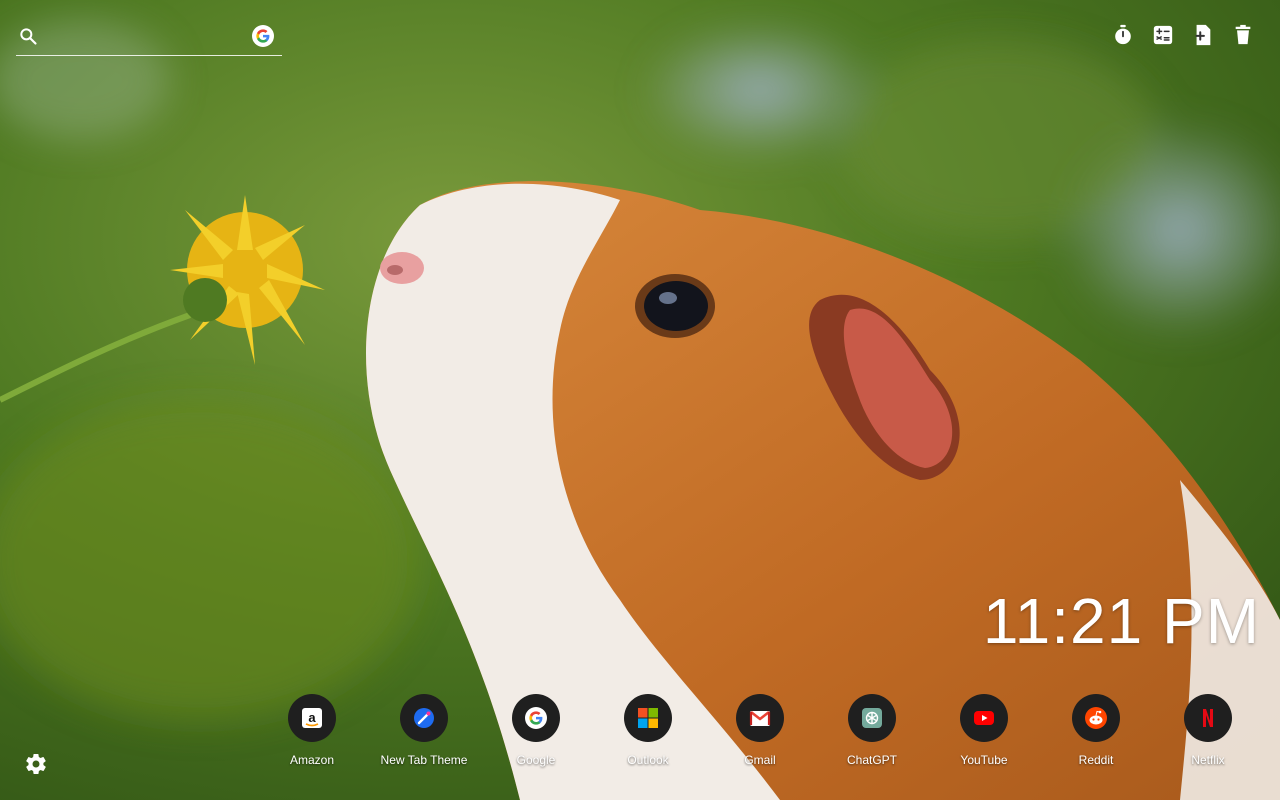 Image resolution: width=1280 pixels, height=800 pixels. What do you see at coordinates (871, 760) in the screenshot?
I see `shortcut-label: ChatGPT` at bounding box center [871, 760].